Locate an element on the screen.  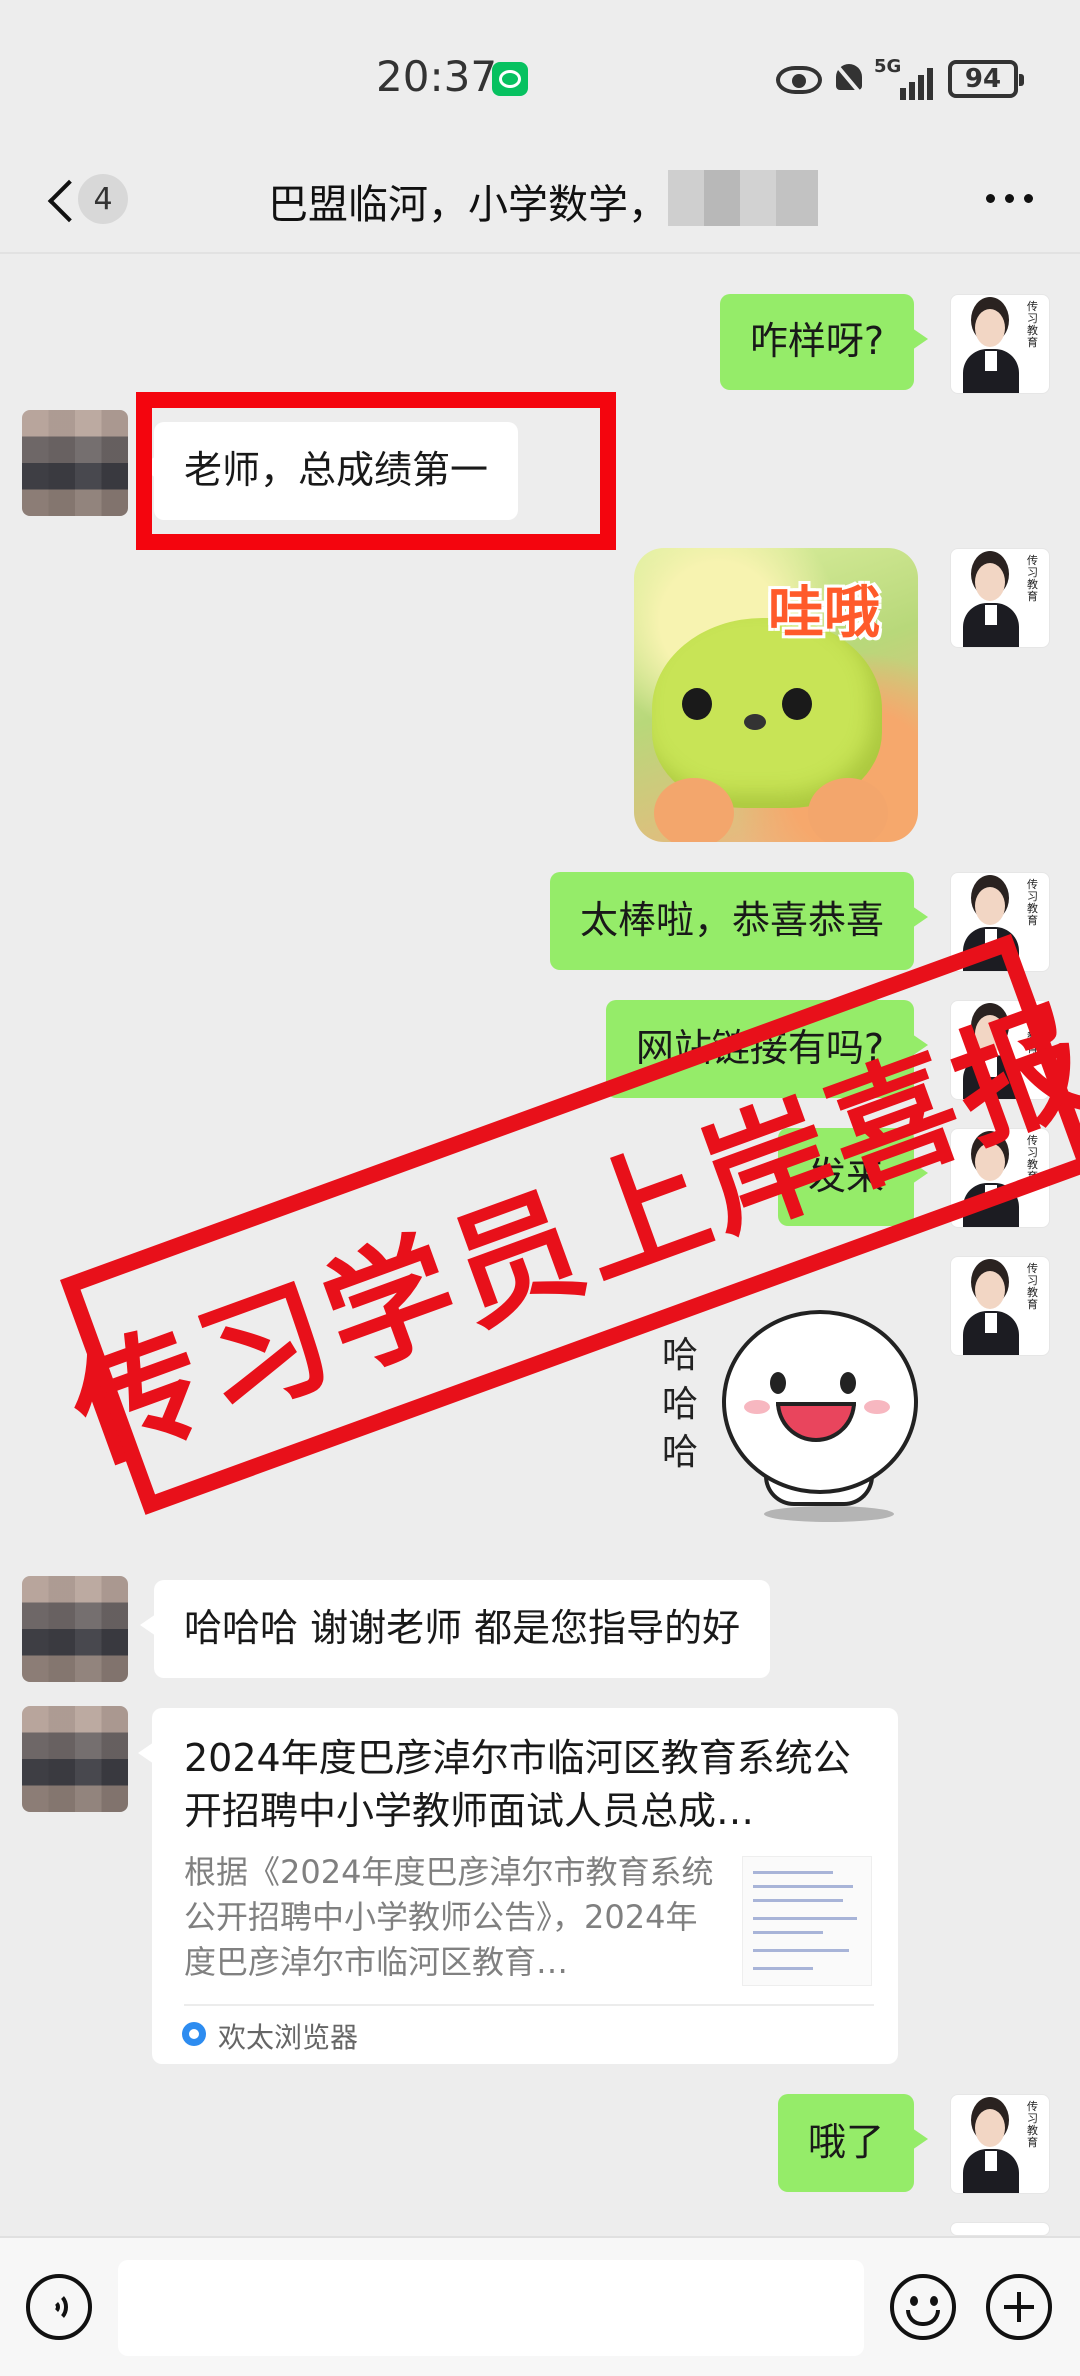
title-redacted-block is located at coordinates (743, 198).